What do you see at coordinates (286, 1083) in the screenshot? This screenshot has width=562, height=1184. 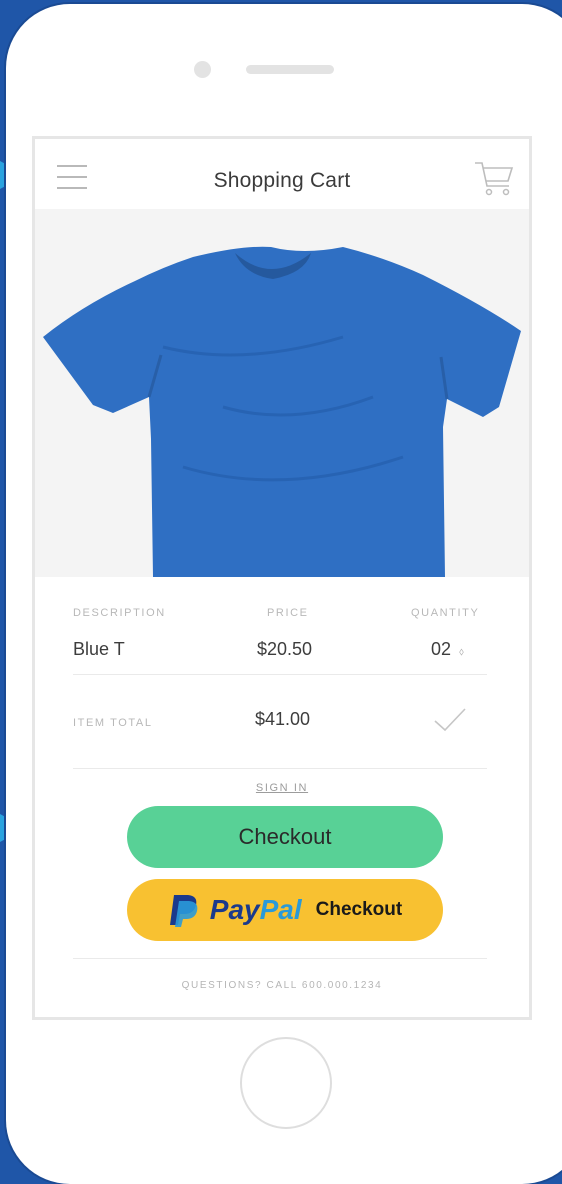 I see `home-button` at bounding box center [286, 1083].